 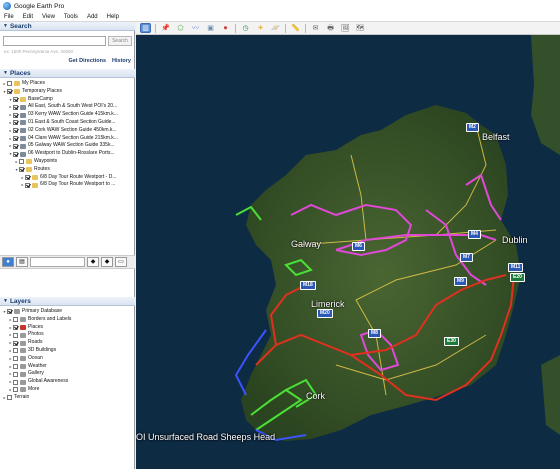 I want to click on layers-item: ▾ Primary Database, so click(x=67, y=312).